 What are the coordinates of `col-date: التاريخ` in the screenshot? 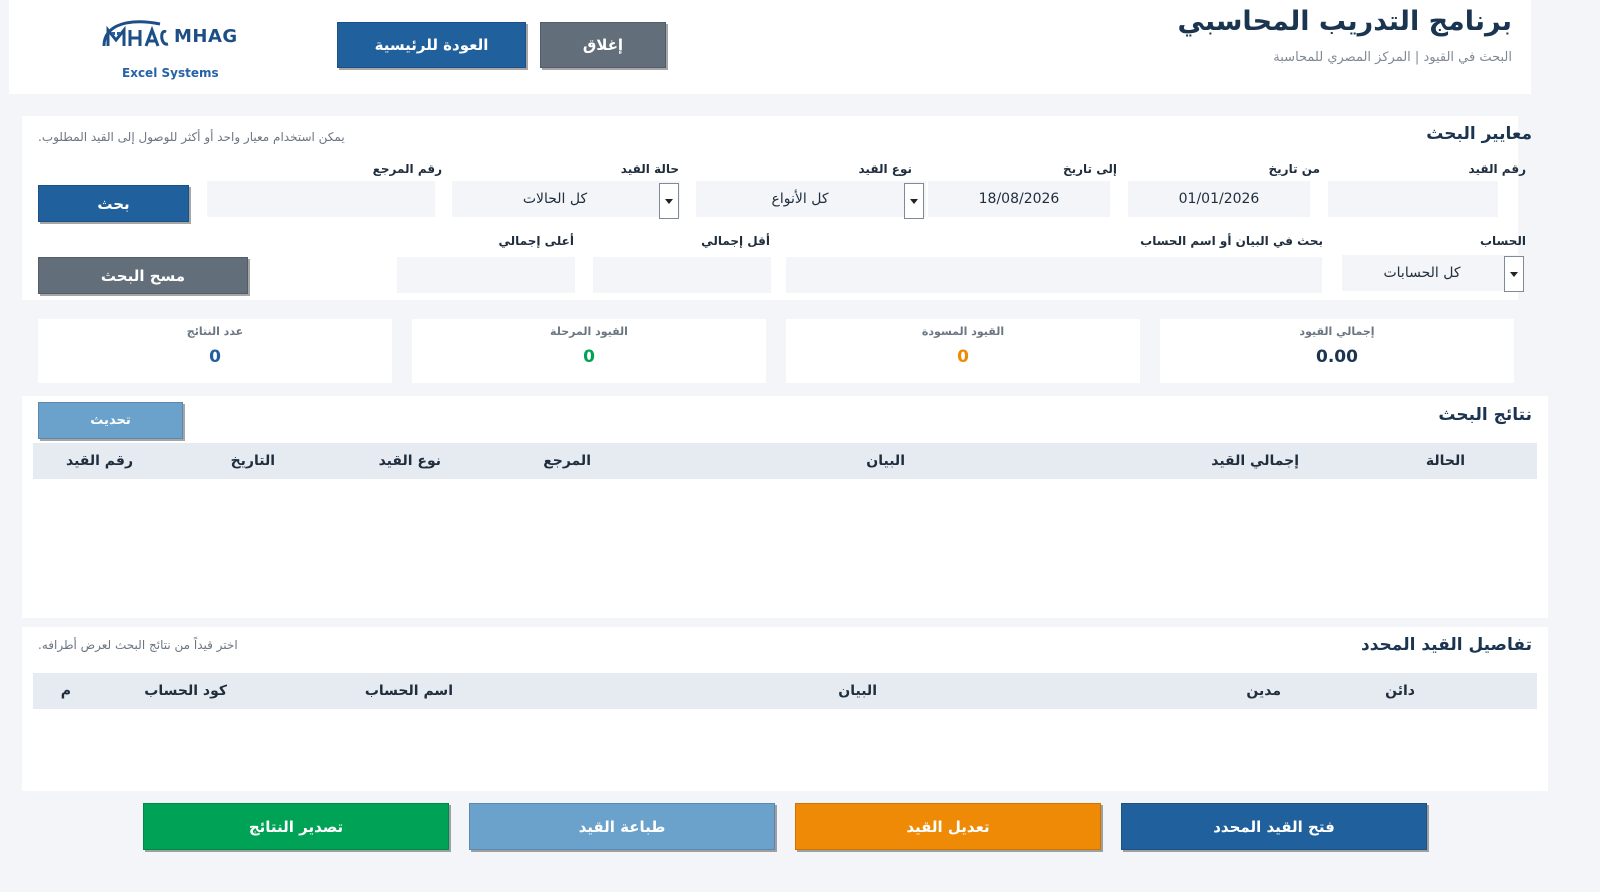 It's located at (252, 461).